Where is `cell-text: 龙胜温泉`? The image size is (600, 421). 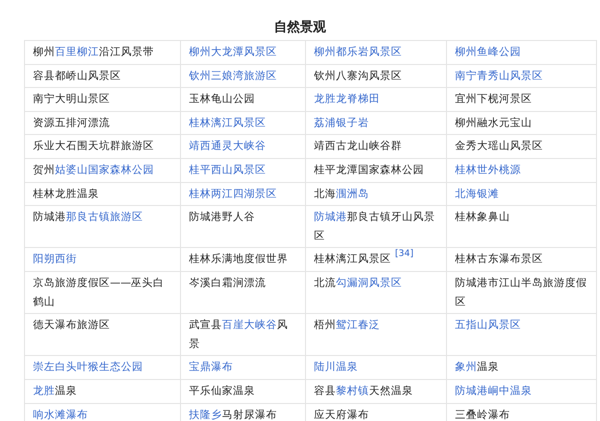
cell-text: 龙胜温泉 is located at coordinates (55, 390).